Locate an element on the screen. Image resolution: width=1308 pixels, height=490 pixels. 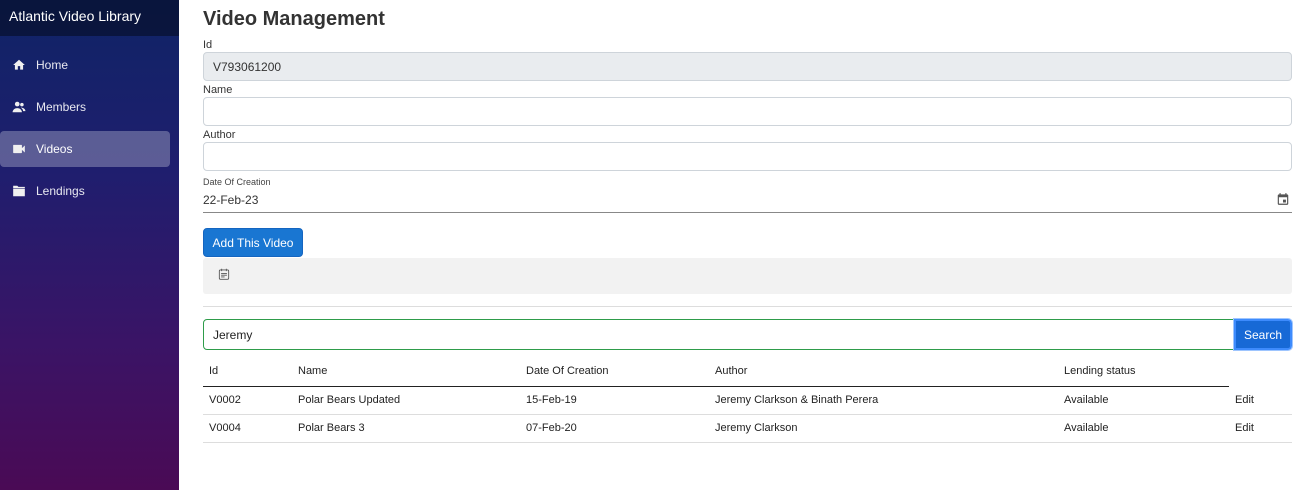
sidebar-item-label: Lendings is located at coordinates (60, 191).